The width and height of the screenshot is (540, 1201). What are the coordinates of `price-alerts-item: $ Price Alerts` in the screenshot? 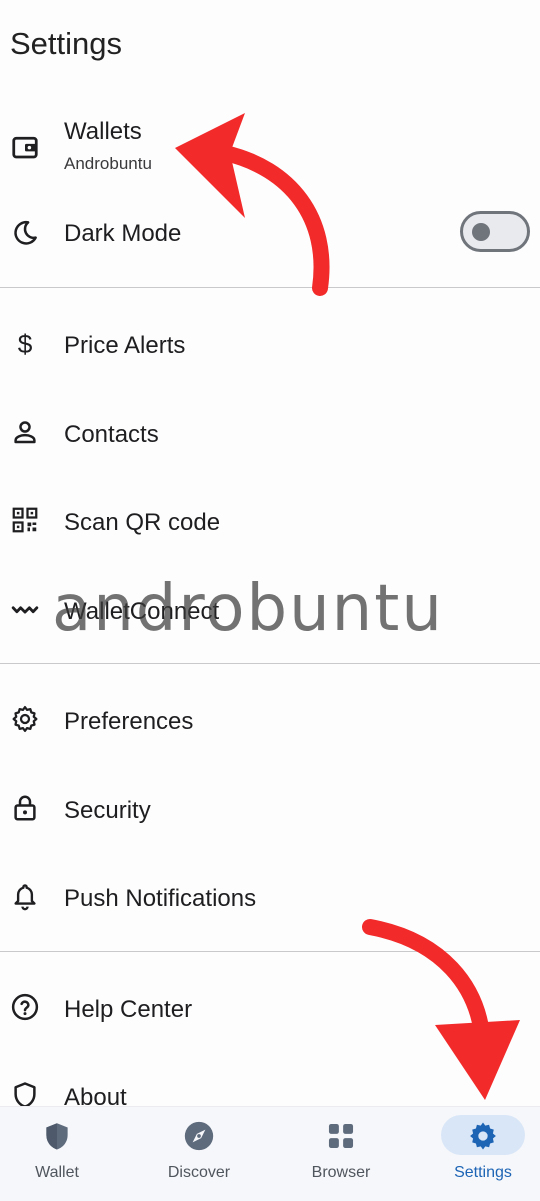 It's located at (270, 344).